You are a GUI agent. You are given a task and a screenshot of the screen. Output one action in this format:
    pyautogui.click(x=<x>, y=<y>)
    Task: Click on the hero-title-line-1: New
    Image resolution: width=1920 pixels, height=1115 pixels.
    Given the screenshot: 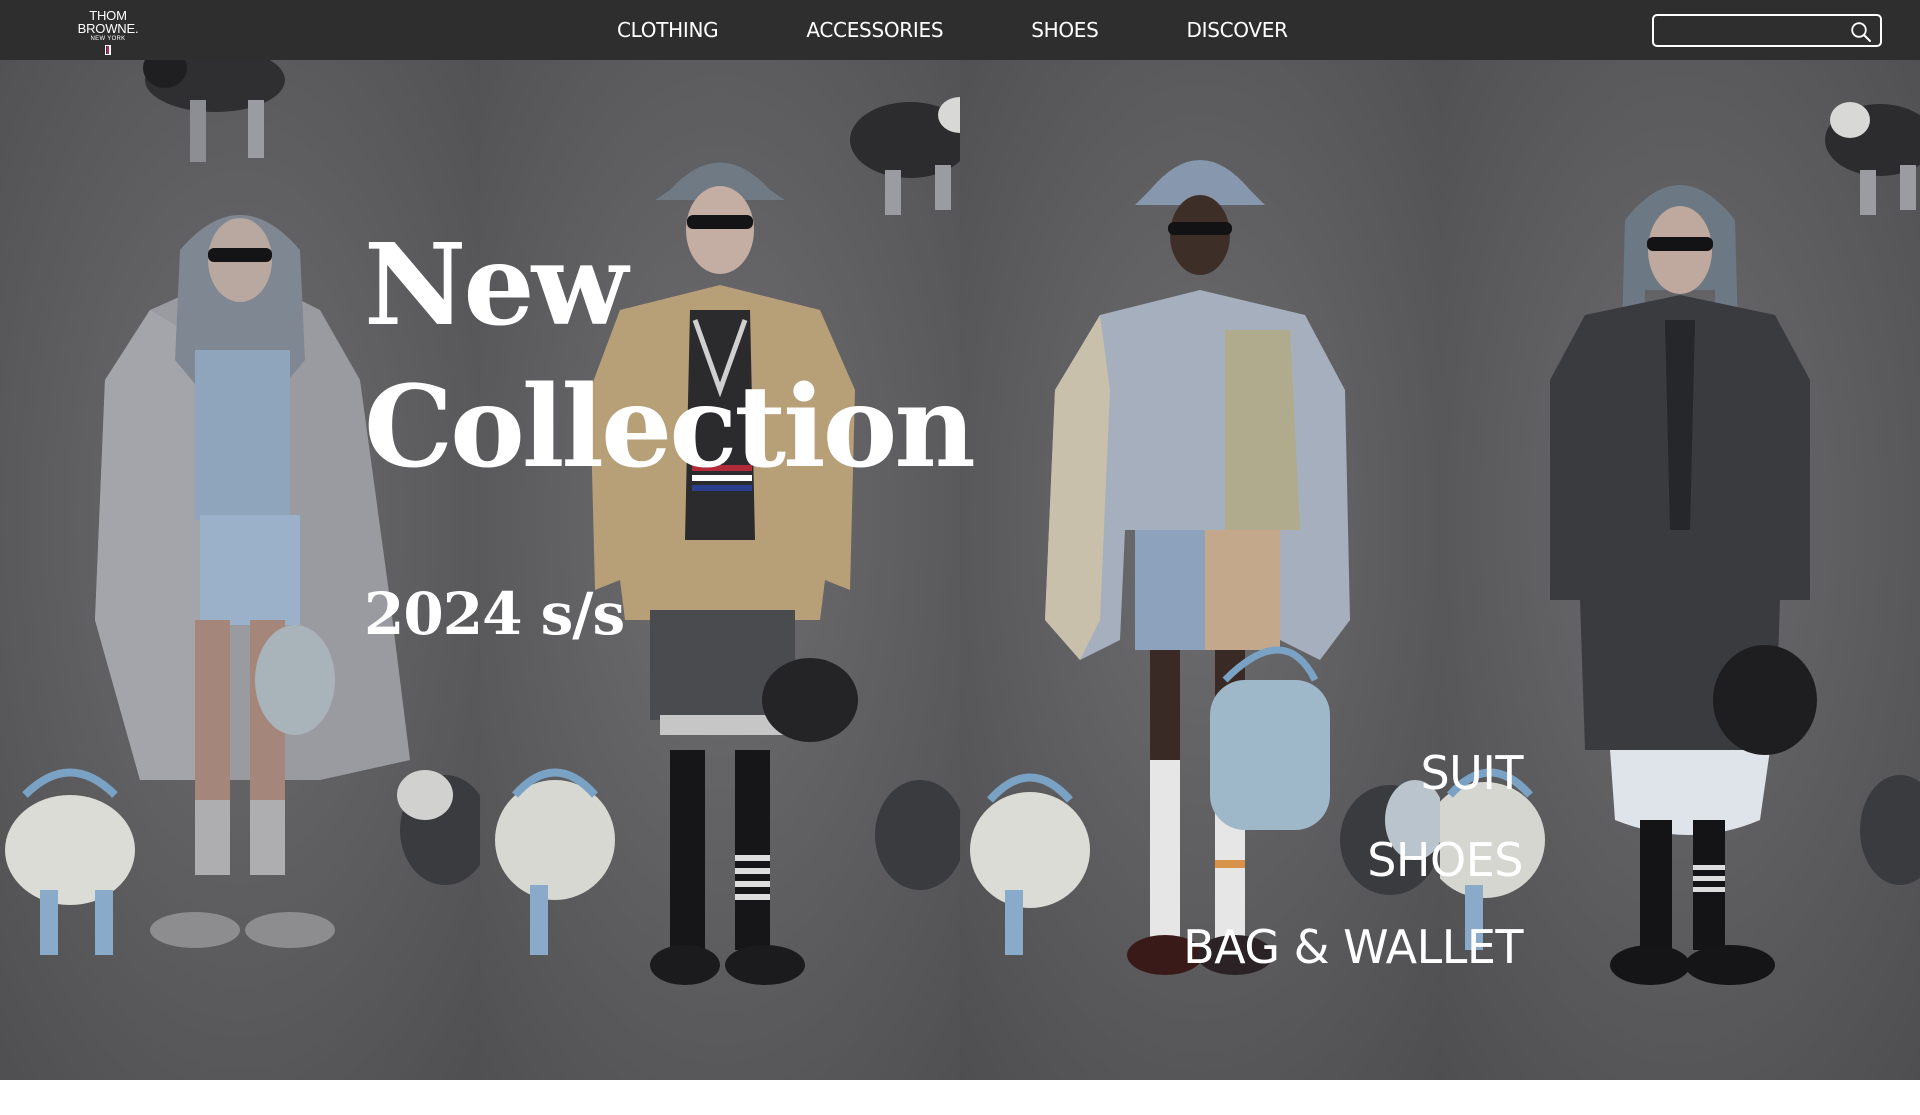 What is the action you would take?
    pyautogui.click(x=496, y=285)
    